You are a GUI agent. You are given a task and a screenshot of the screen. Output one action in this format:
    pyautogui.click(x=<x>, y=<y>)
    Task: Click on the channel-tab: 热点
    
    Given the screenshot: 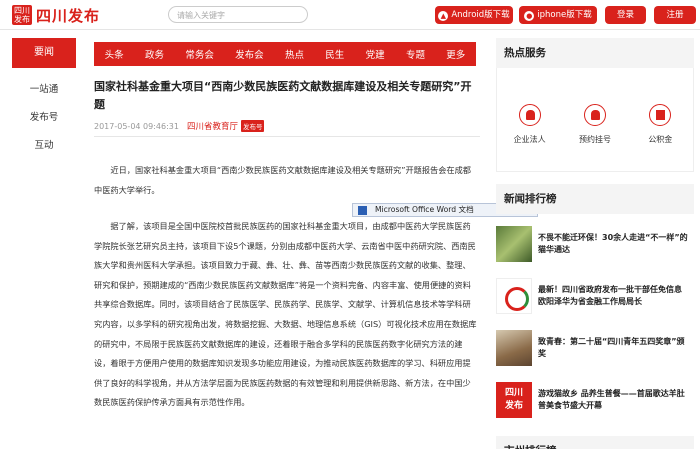 What is the action you would take?
    pyautogui.click(x=294, y=54)
    